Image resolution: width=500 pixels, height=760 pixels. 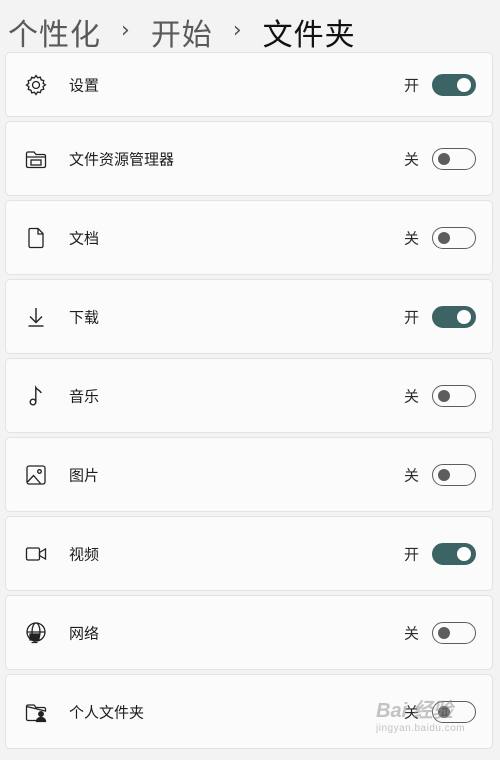 What do you see at coordinates (249, 158) in the screenshot?
I see `folder-row-file-explorer: 文件资源管理器 关` at bounding box center [249, 158].